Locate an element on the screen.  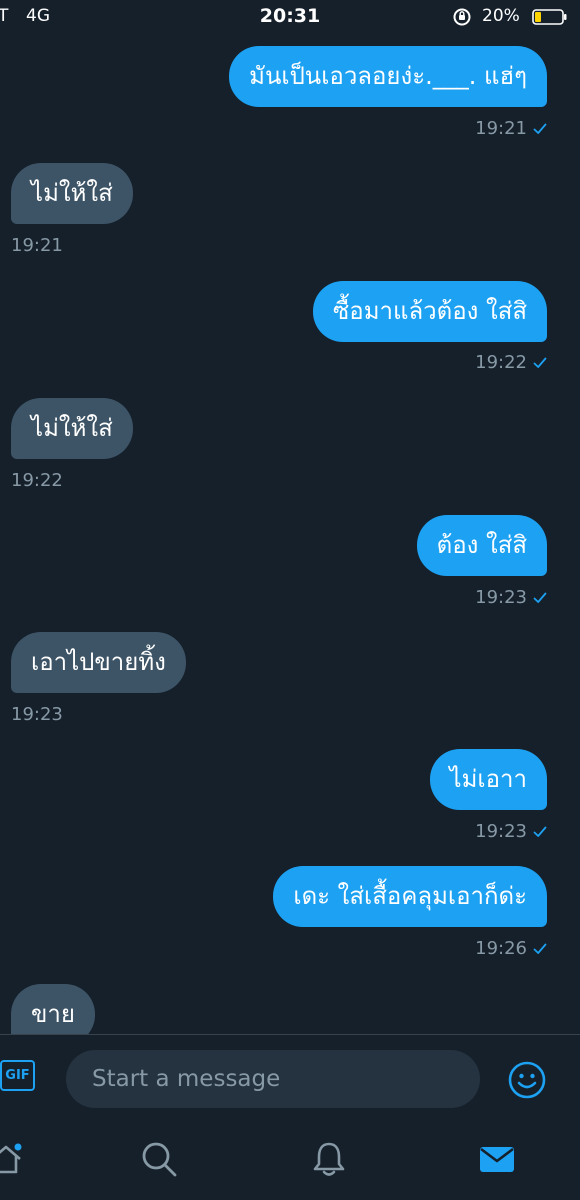
gif-button: GIF is located at coordinates (17, 1075).